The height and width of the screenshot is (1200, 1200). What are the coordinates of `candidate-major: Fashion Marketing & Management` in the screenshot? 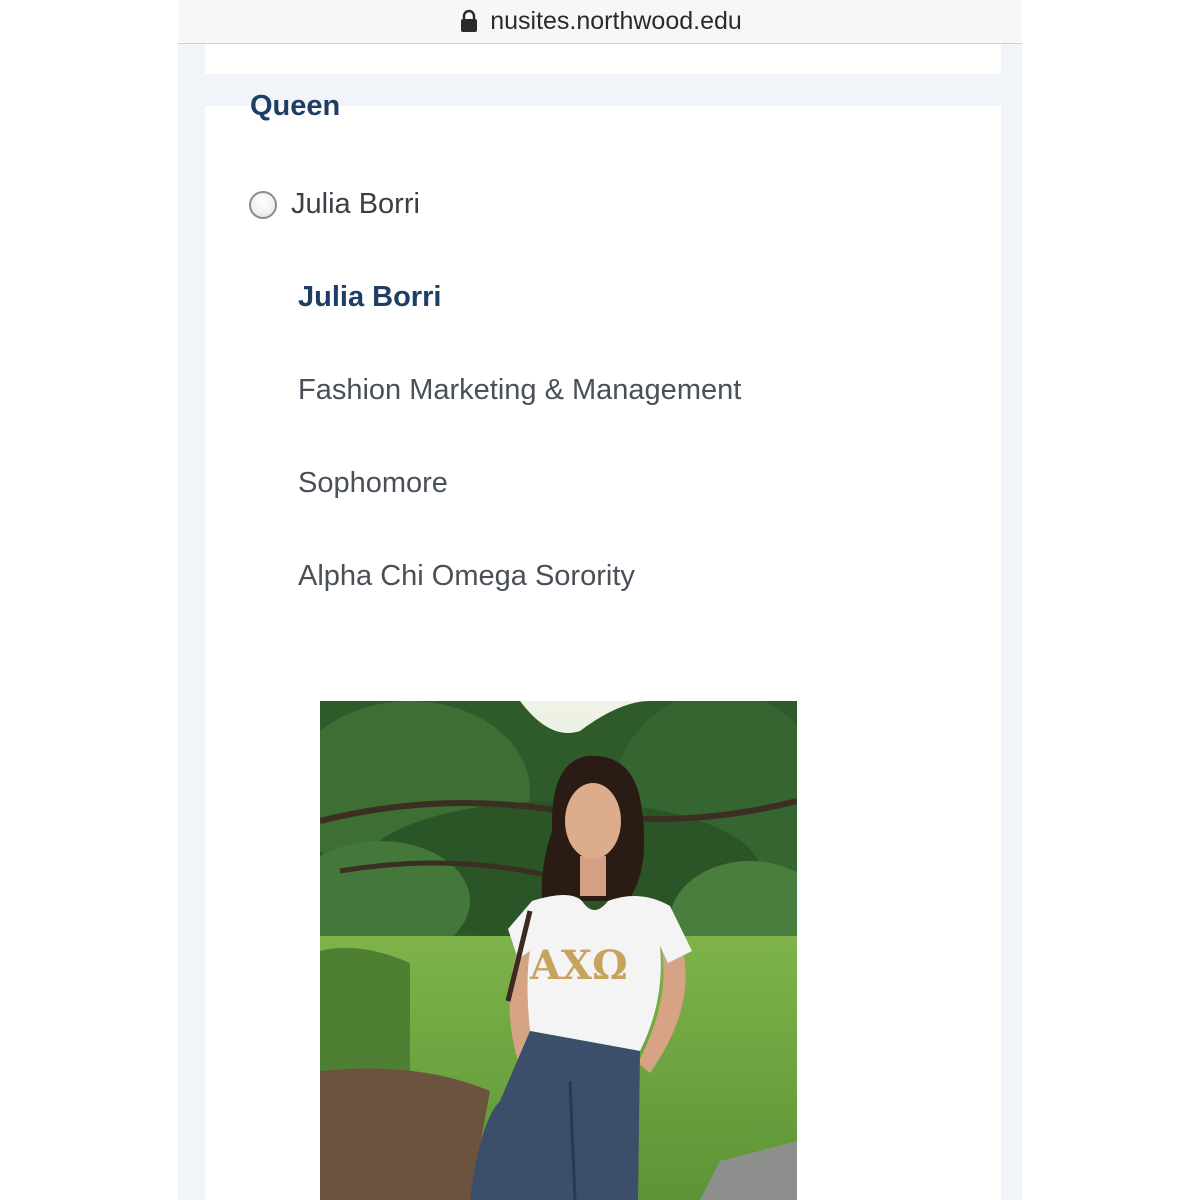 It's located at (520, 390).